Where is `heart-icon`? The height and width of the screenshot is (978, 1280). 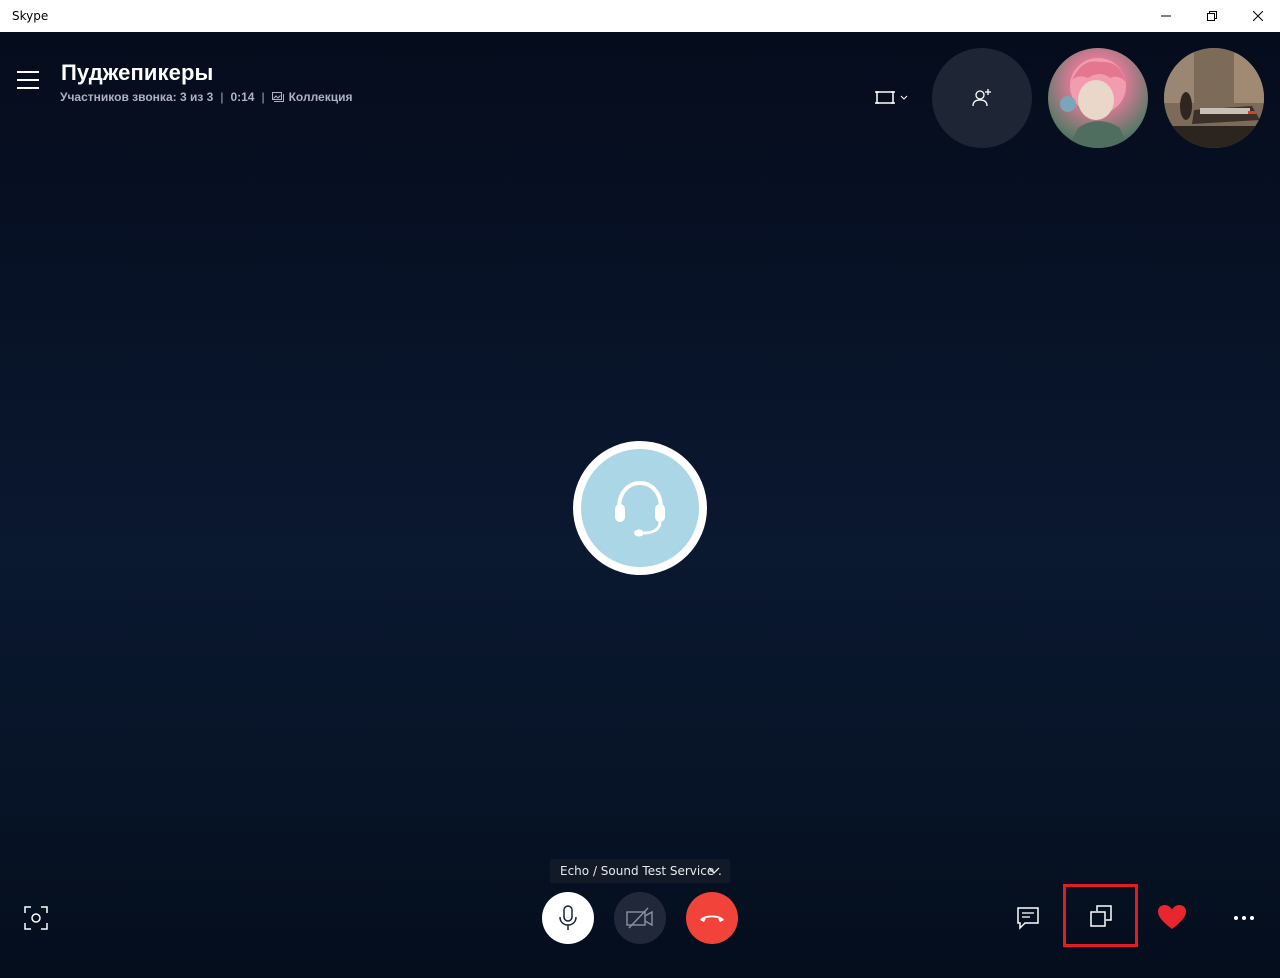 heart-icon is located at coordinates (1172, 917).